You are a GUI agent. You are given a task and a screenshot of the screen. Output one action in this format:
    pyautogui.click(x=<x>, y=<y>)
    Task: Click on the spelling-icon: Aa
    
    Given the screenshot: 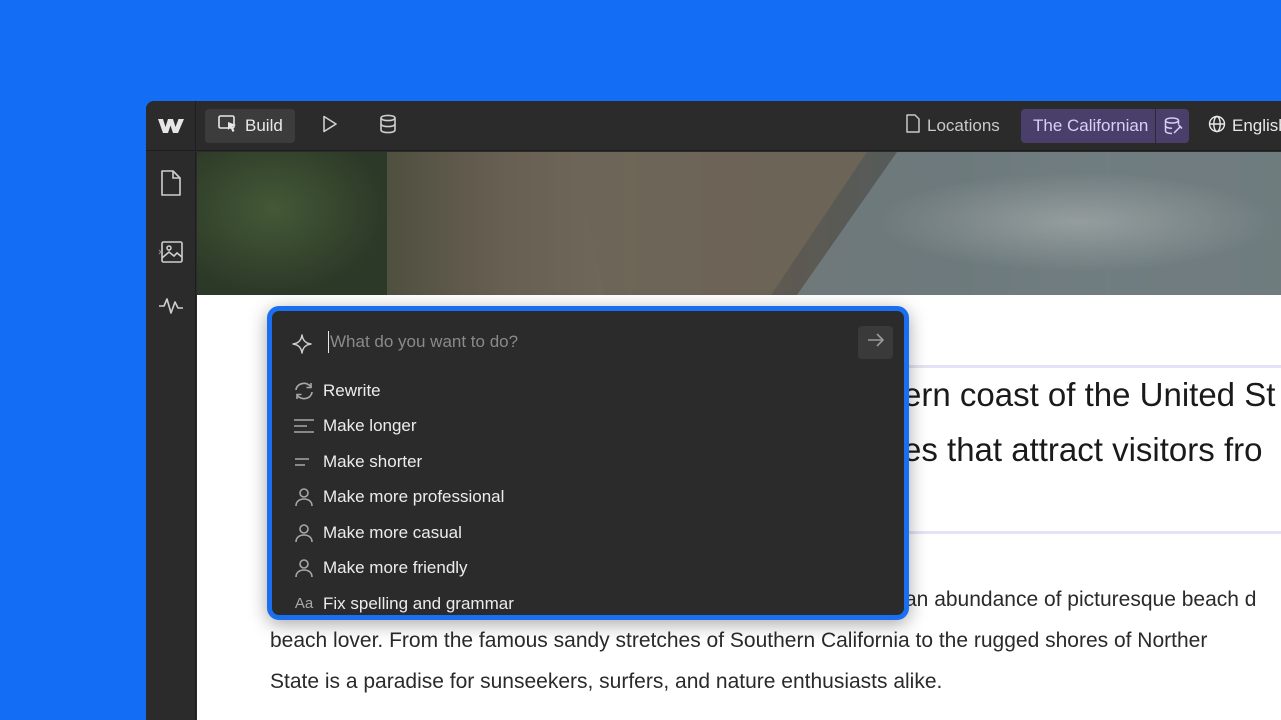 What is the action you would take?
    pyautogui.click(x=304, y=603)
    